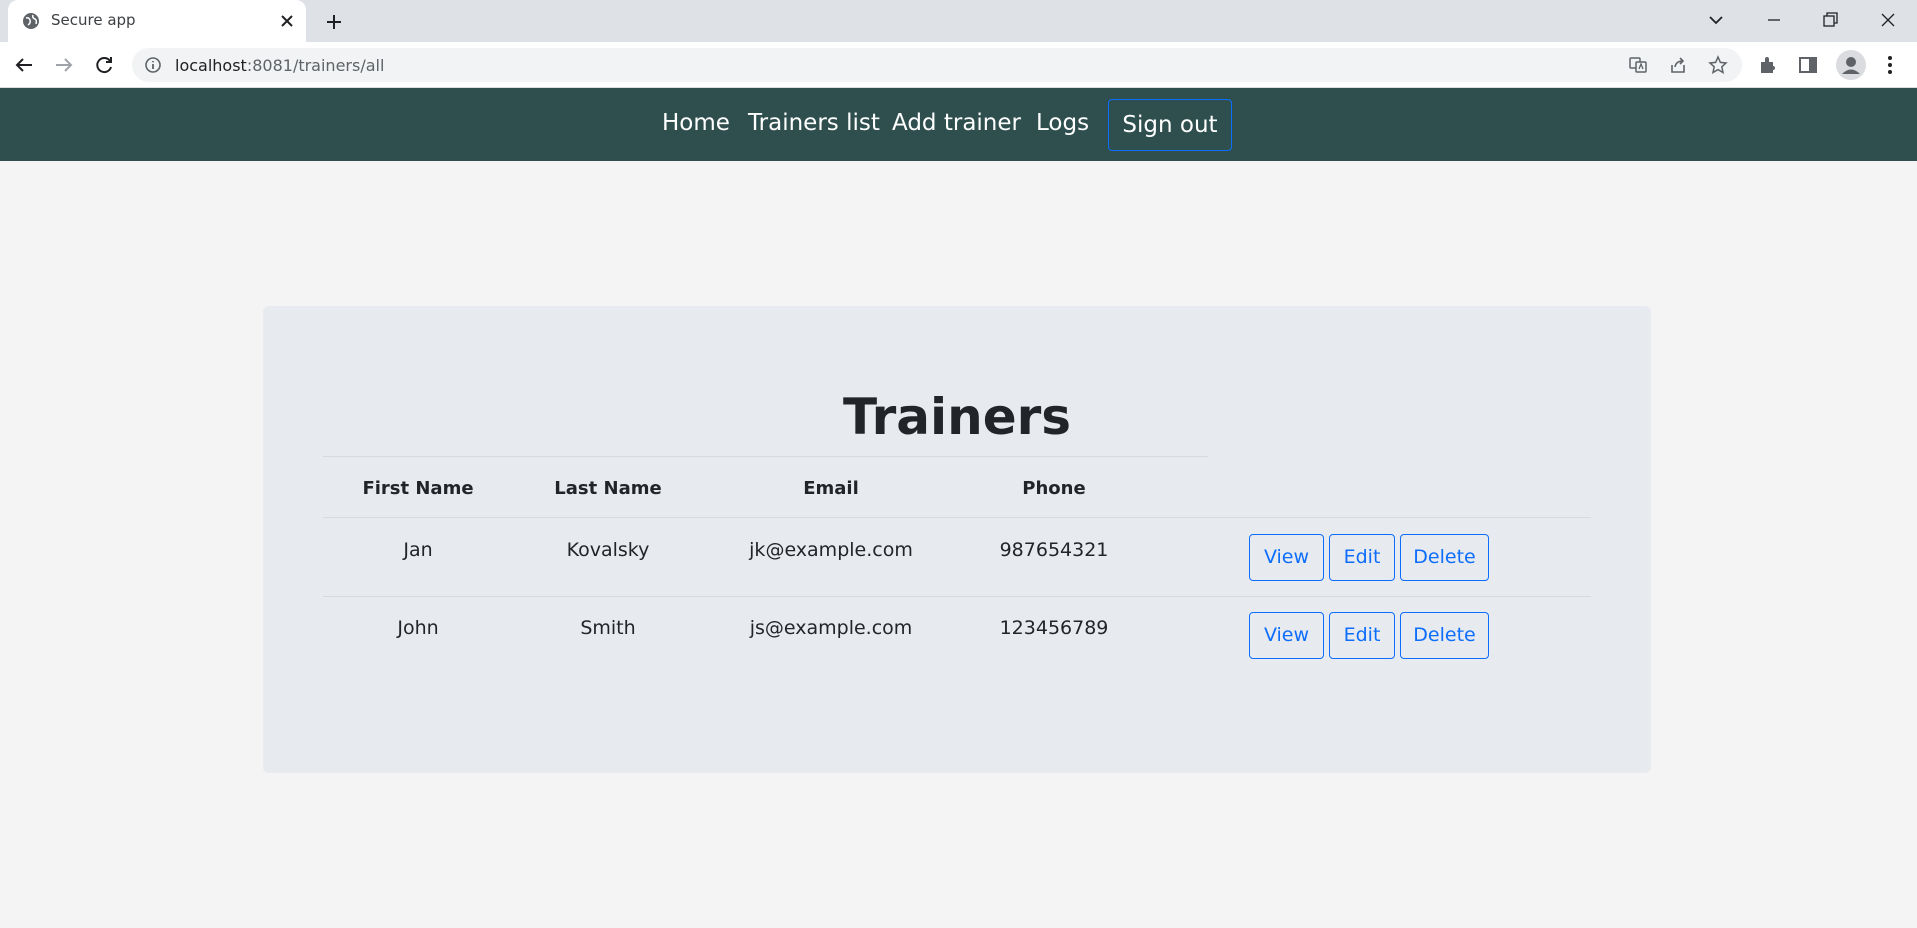  Describe the element at coordinates (31, 21) in the screenshot. I see `globe-icon` at that location.